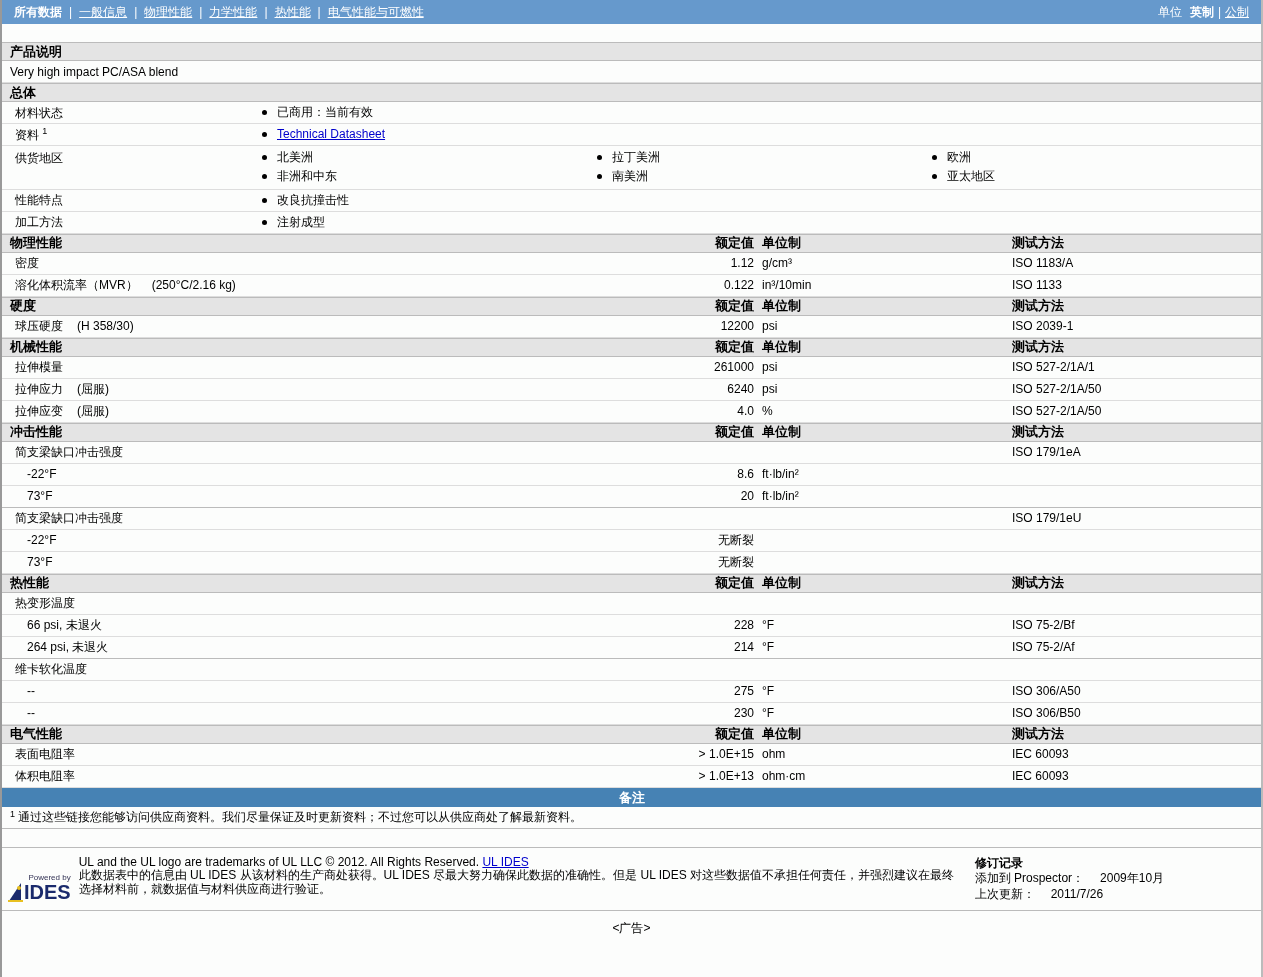 The image size is (1263, 977). Describe the element at coordinates (1040, 754) in the screenshot. I see `test-method: IEC 60093` at that location.